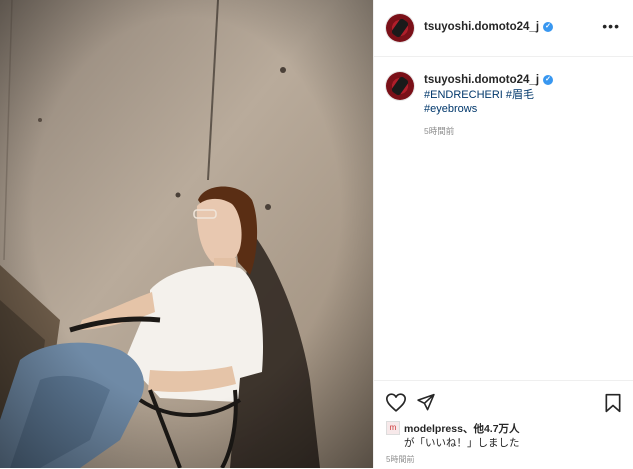 The width and height of the screenshot is (633, 469). What do you see at coordinates (400, 459) in the screenshot?
I see `post-timestamp: 5時間前` at bounding box center [400, 459].